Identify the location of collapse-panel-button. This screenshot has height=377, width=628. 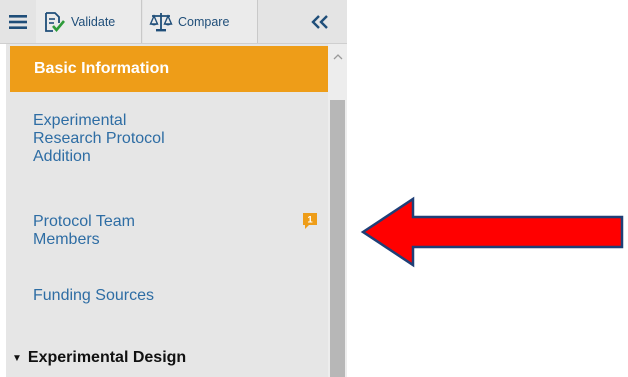
(320, 21).